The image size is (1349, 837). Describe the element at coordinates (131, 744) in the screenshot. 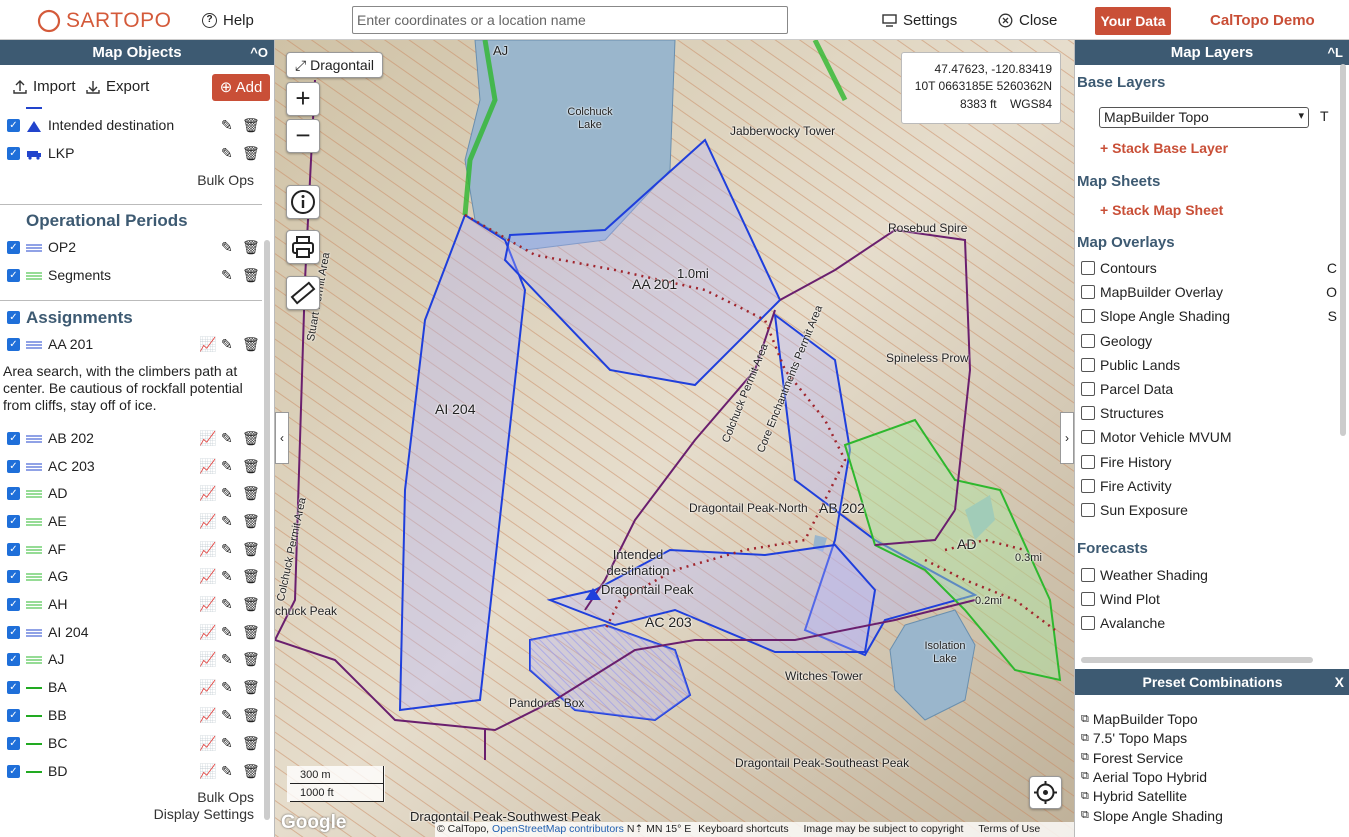

I see `assignment-row: ✓ BC 📈 ✎ 🗑` at that location.